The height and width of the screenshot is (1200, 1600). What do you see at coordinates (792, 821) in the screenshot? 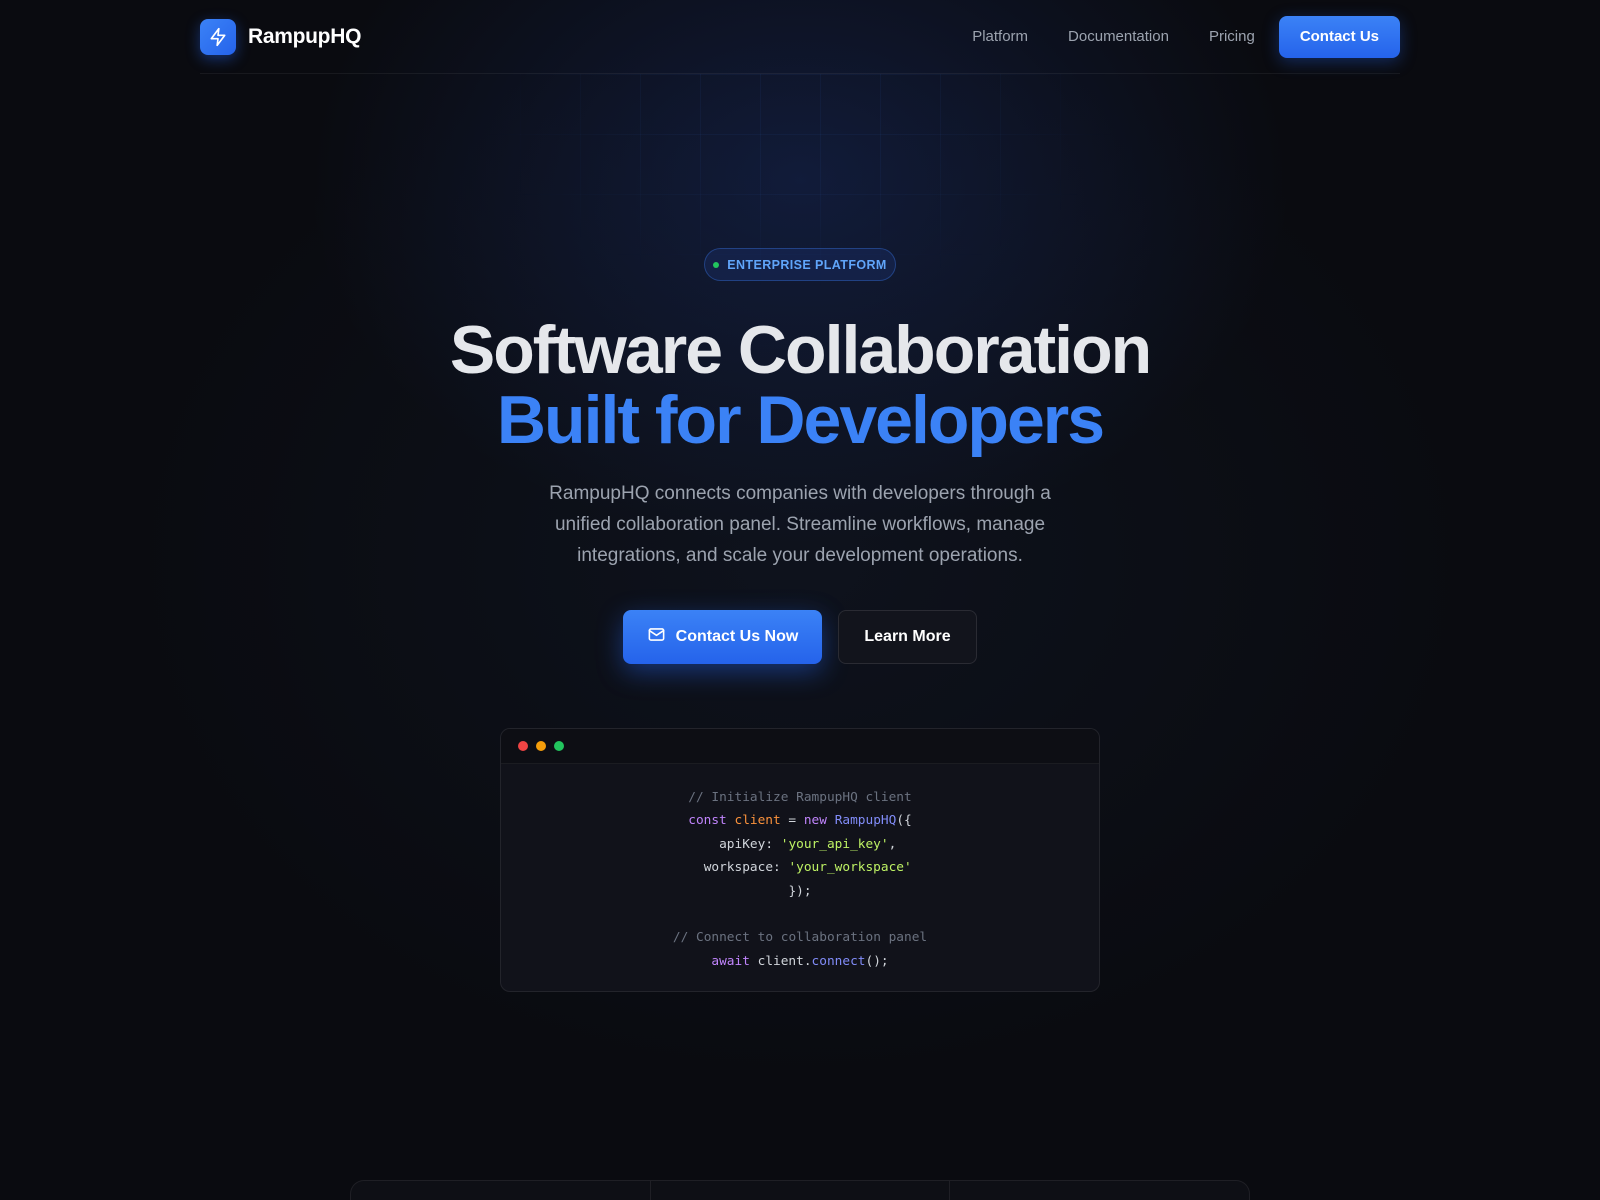
I see `code-operator: =` at bounding box center [792, 821].